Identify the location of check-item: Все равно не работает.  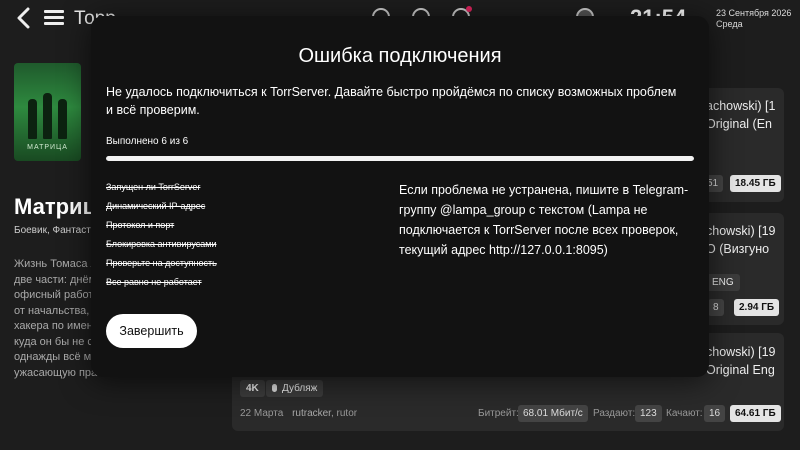
(161, 282).